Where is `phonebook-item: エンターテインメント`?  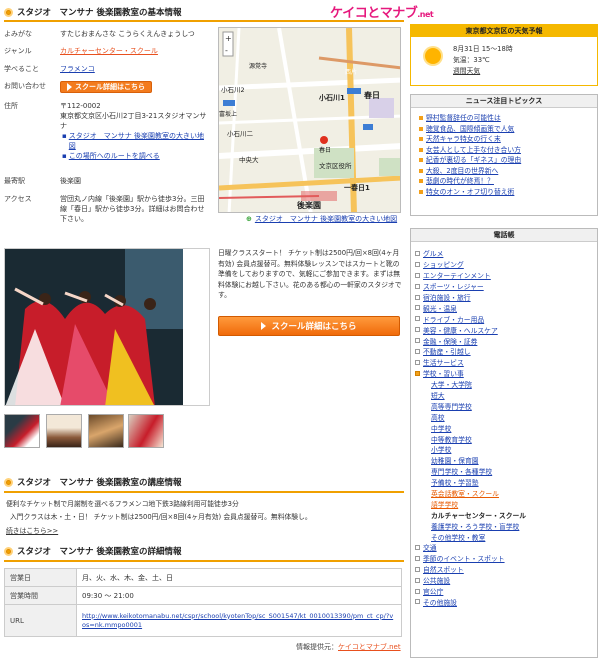 phonebook-item: エンターテインメント is located at coordinates (506, 275).